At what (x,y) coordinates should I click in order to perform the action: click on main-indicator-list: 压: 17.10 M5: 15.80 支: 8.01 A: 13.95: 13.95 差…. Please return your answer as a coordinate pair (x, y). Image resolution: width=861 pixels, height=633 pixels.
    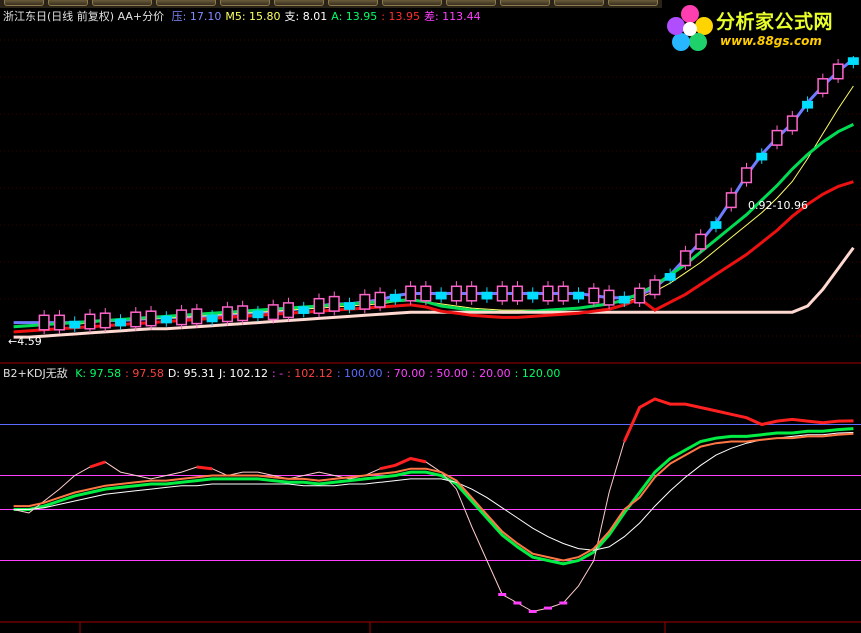
    Looking at the image, I should click on (328, 16).